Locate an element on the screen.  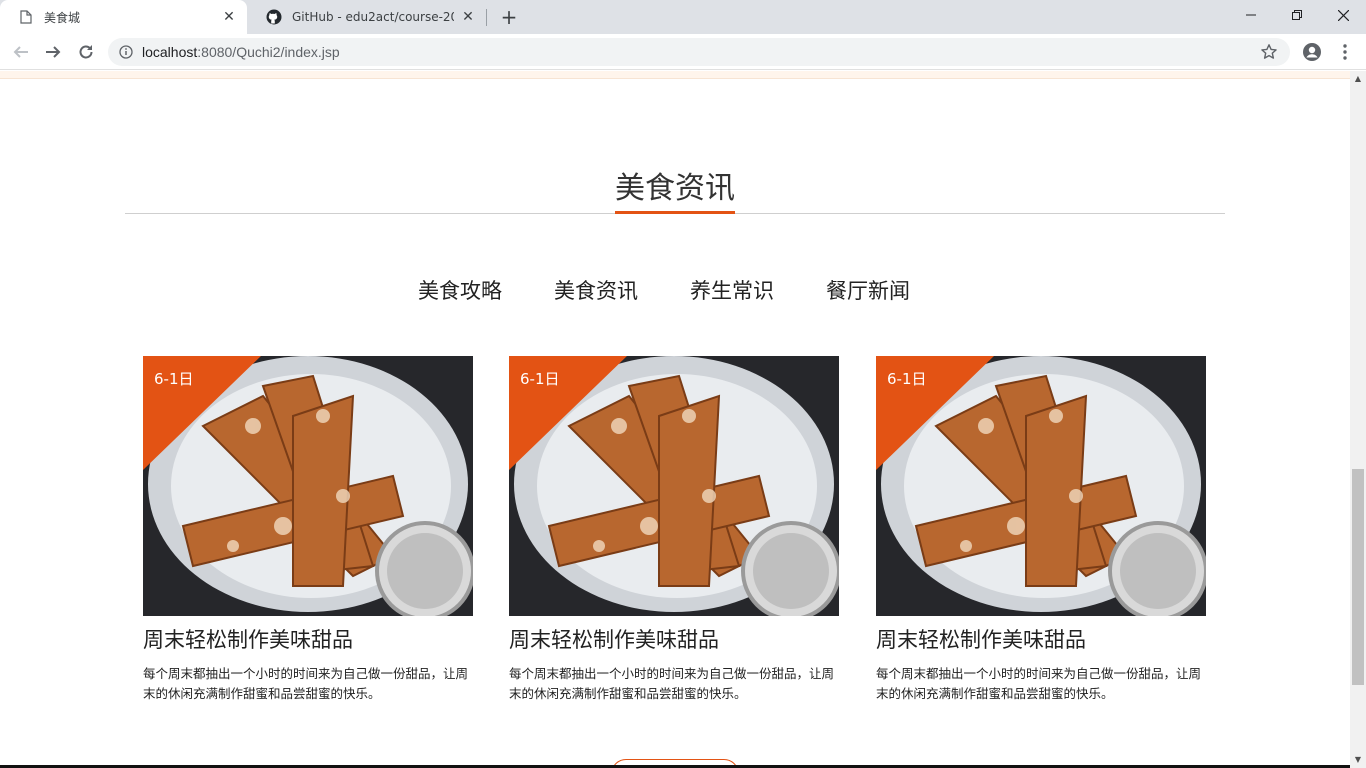
page-icon is located at coordinates (26, 17).